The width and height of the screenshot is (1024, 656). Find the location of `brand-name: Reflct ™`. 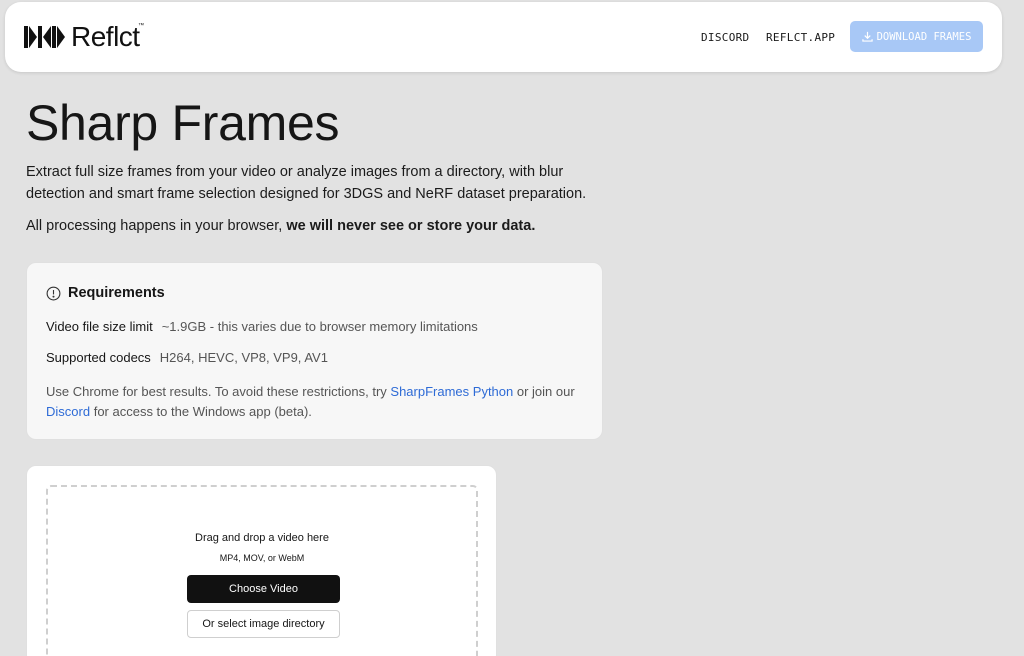

brand-name: Reflct ™ is located at coordinates (107, 36).